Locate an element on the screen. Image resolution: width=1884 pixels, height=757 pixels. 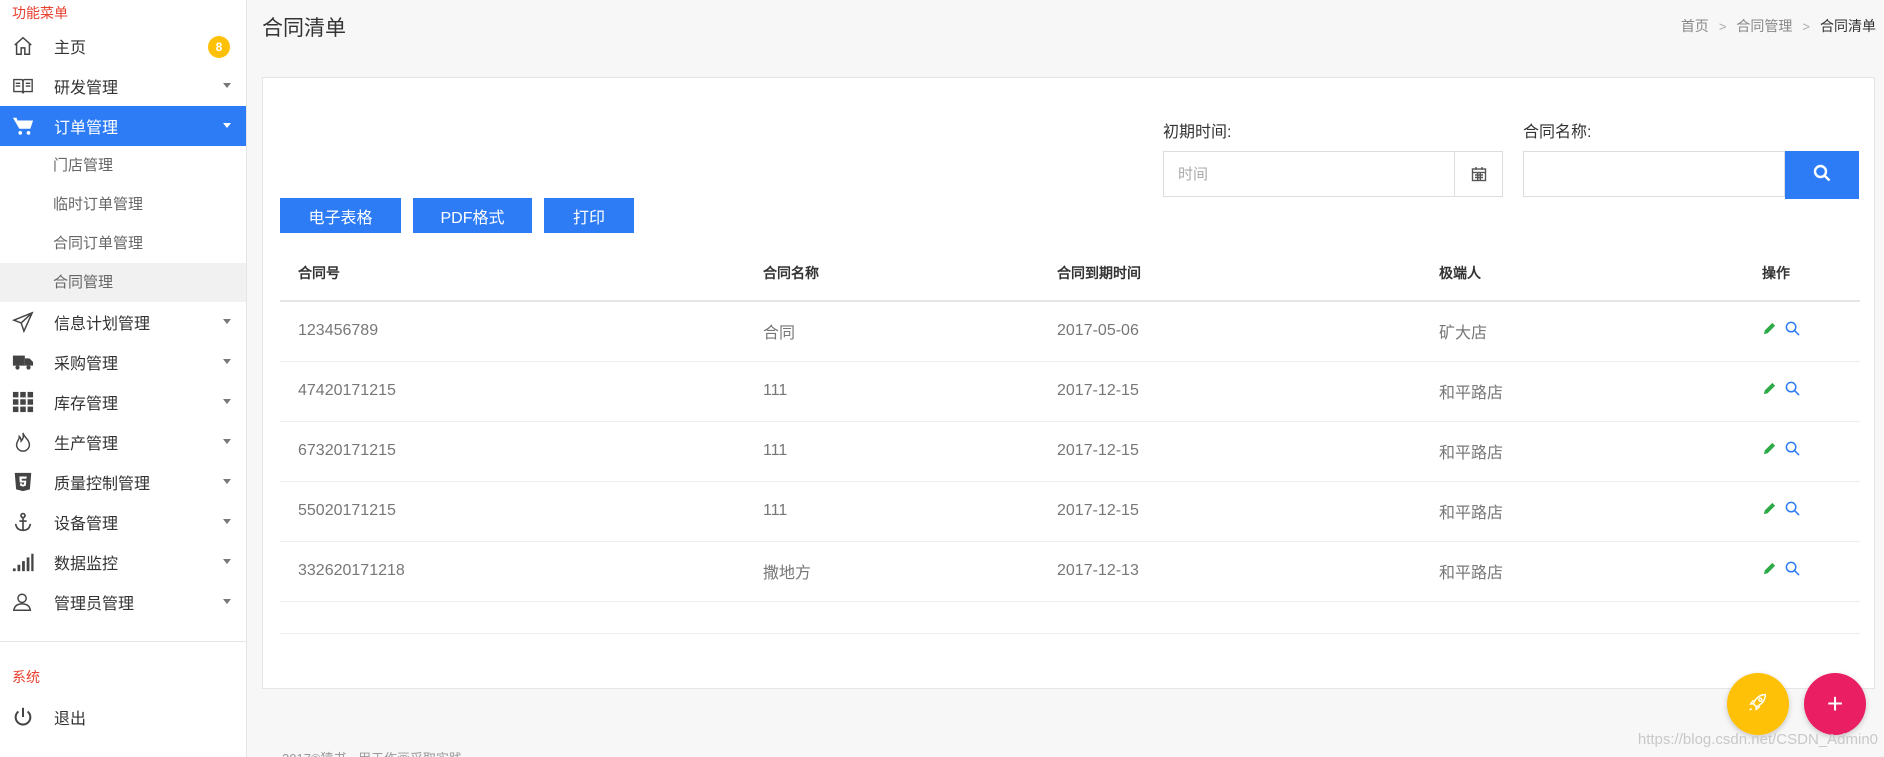
cell-contract-no: 55020171215 is located at coordinates (512, 511).